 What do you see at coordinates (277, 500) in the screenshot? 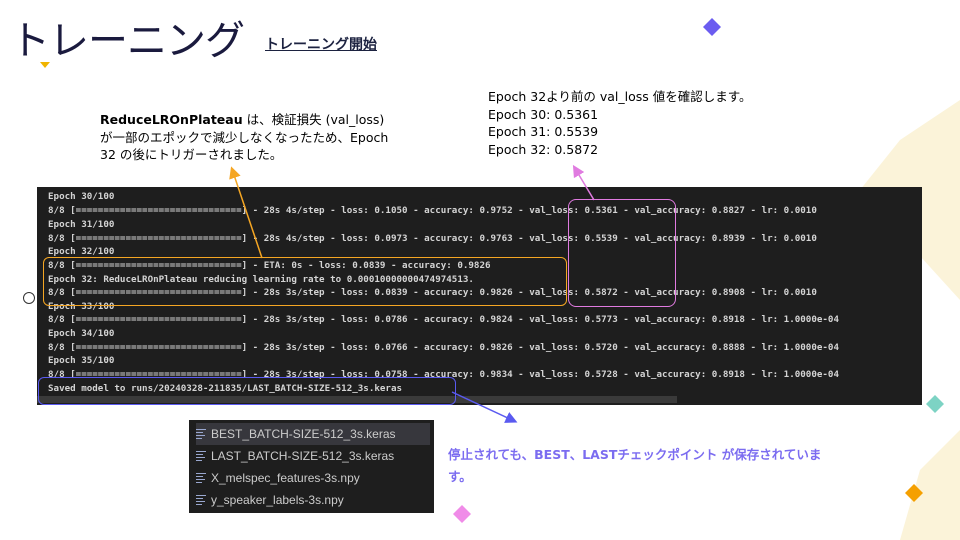
I see `file-name: y_speaker_labels-3s.npy` at bounding box center [277, 500].